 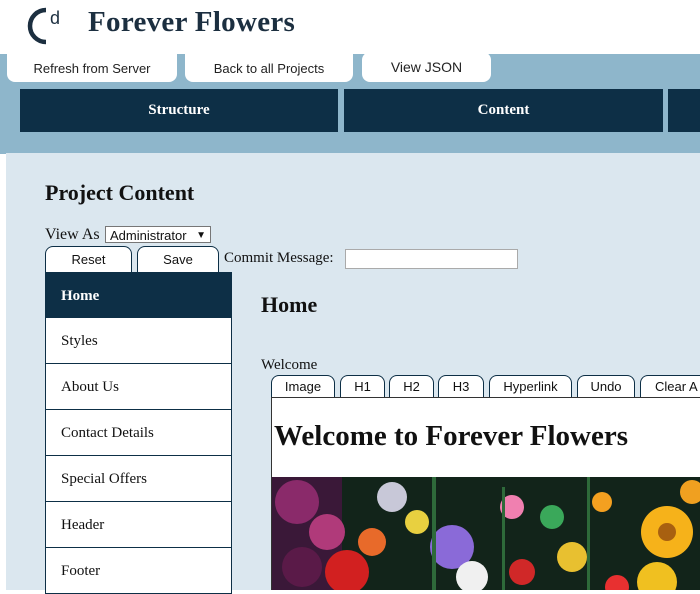 I want to click on editor-clear-button: Clear A, so click(x=670, y=386).